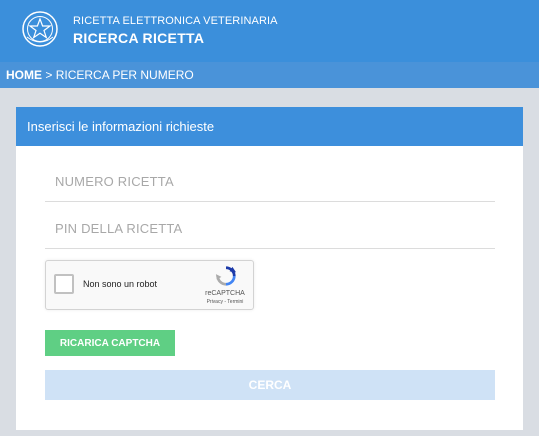 The image size is (539, 436). I want to click on pin-ricetta-input, so click(270, 229).